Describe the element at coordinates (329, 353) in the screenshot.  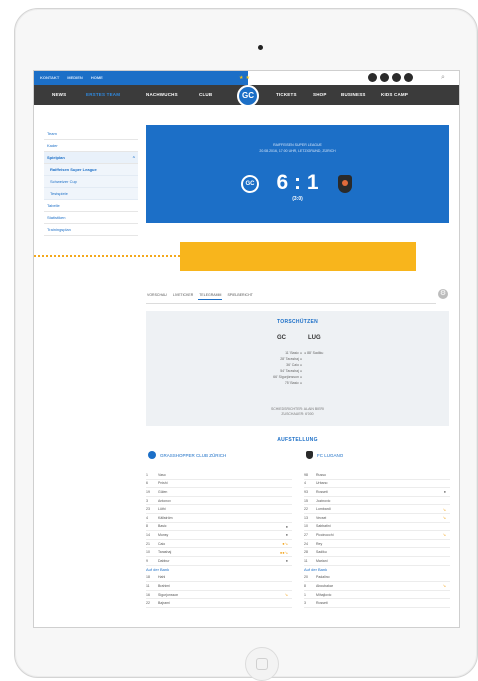
I see `away-scorers: 88' Sadiku` at that location.